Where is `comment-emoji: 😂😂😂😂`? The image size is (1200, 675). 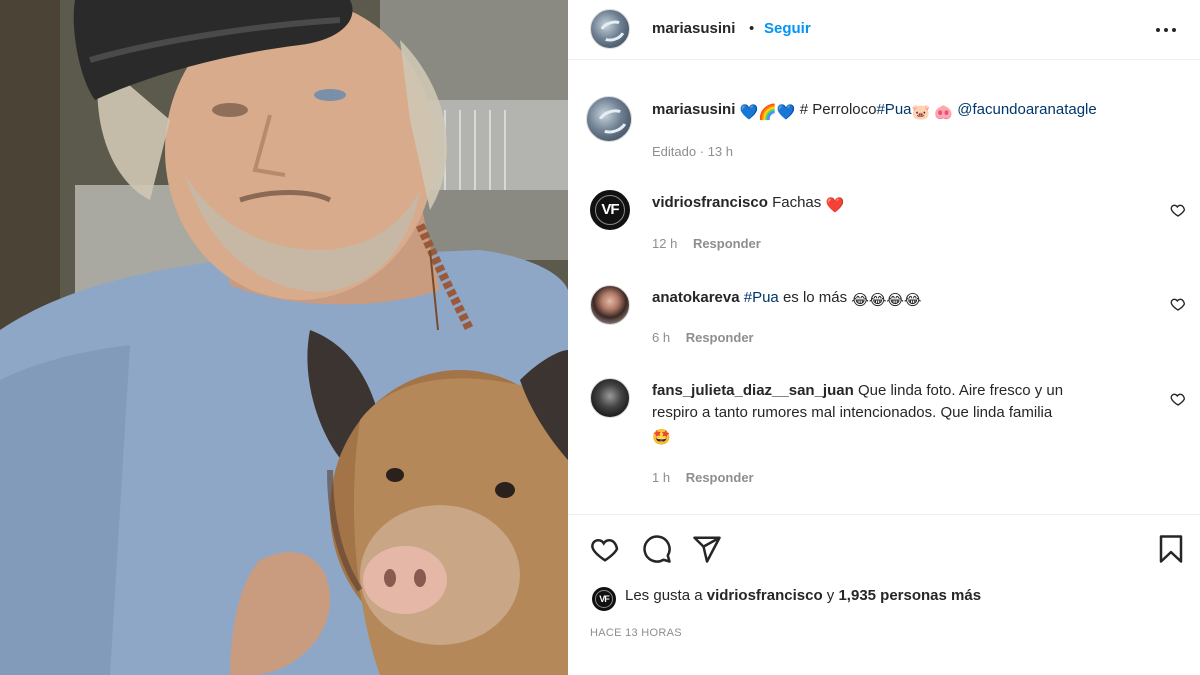 comment-emoji: 😂😂😂😂 is located at coordinates (886, 300).